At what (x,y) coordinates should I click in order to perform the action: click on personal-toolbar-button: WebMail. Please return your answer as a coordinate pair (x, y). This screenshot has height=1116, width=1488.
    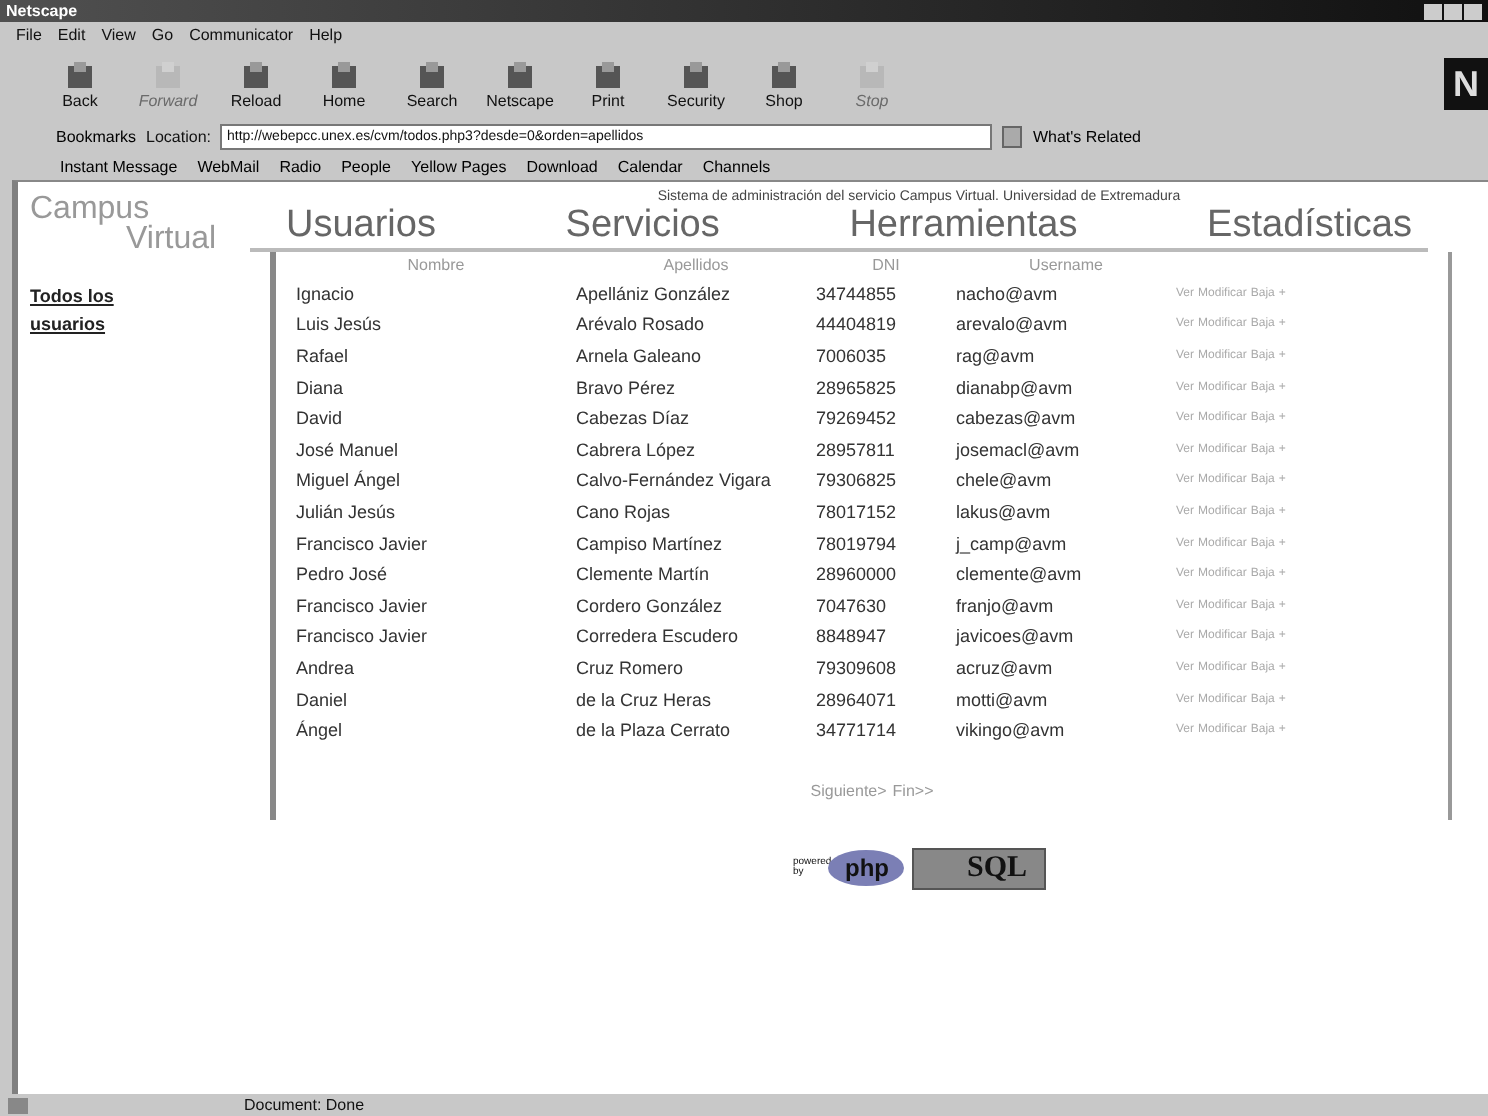
    Looking at the image, I should click on (228, 166).